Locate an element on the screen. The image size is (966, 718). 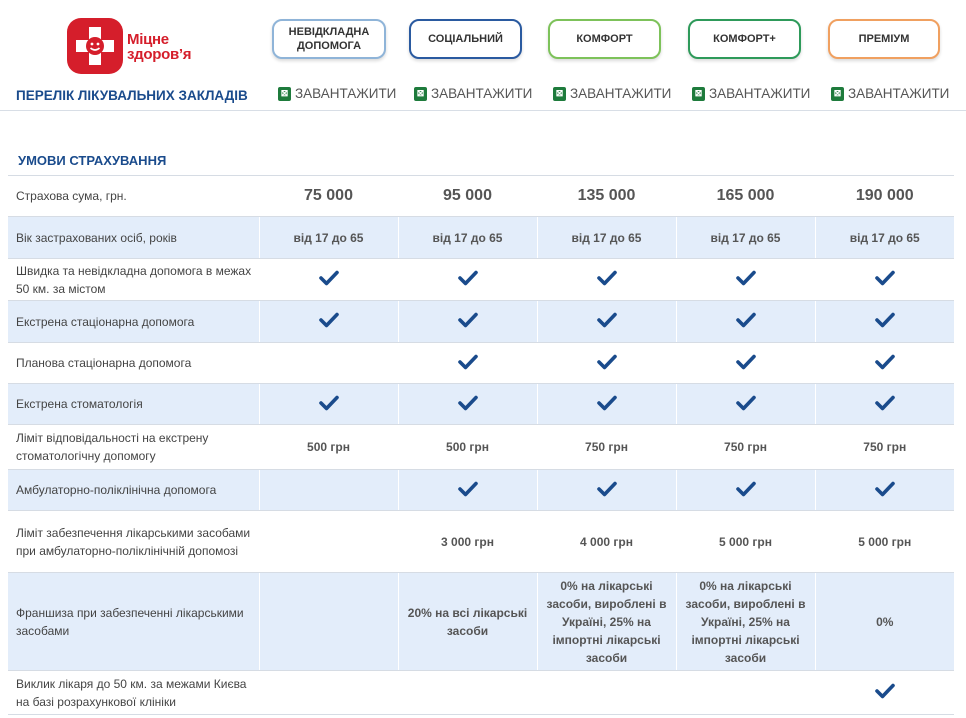
table-row: Екстрена стаціонарна допомога is located at coordinates (481, 321).